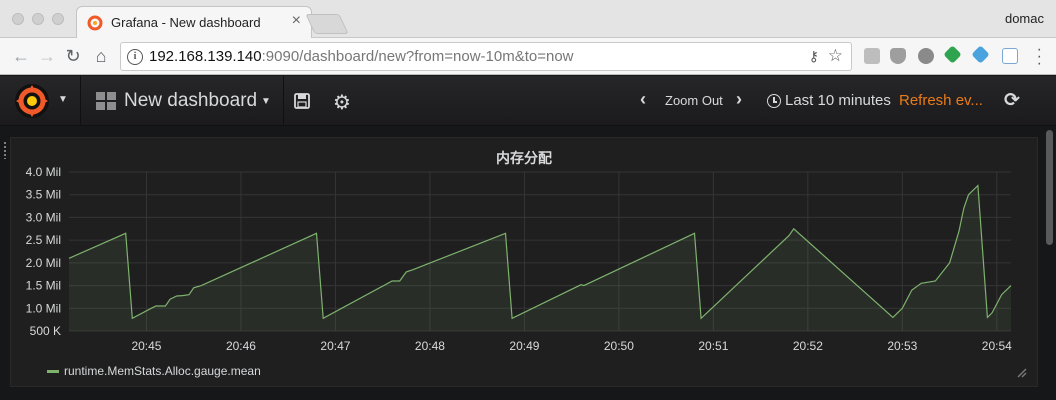  Describe the element at coordinates (45, 331) in the screenshot. I see `y-tick-label: 500 K` at that location.